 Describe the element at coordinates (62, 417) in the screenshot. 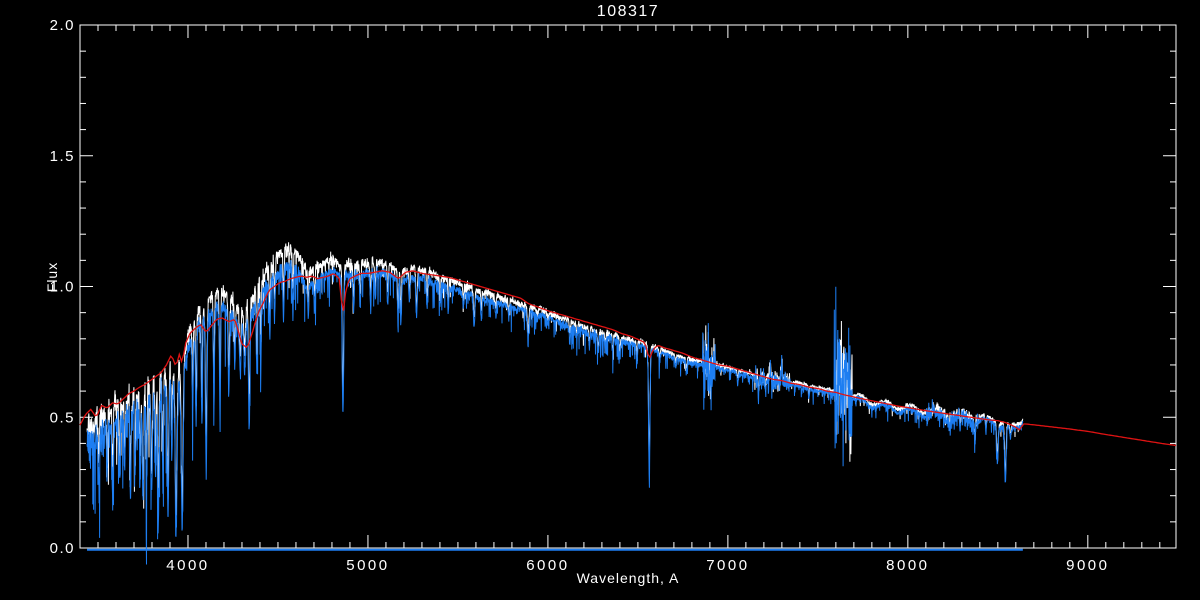

I see `tick-label: 0.5` at that location.